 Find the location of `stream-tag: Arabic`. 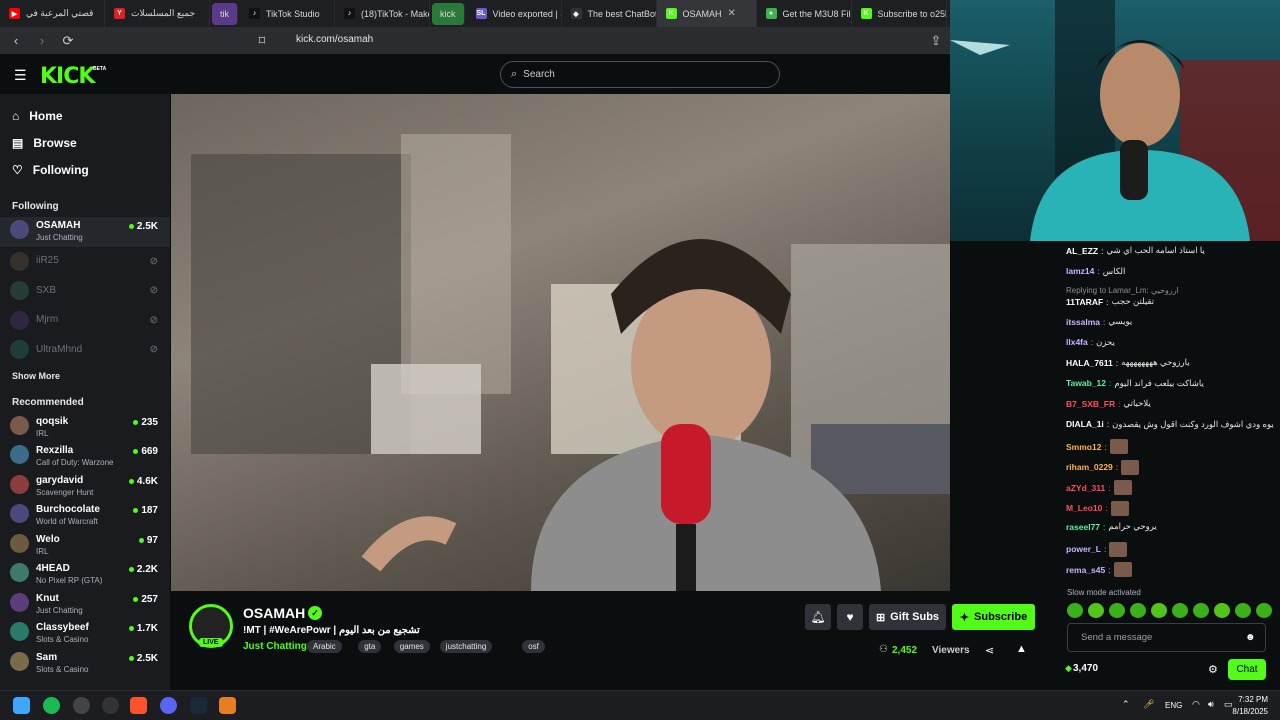

stream-tag: Arabic is located at coordinates (324, 646).